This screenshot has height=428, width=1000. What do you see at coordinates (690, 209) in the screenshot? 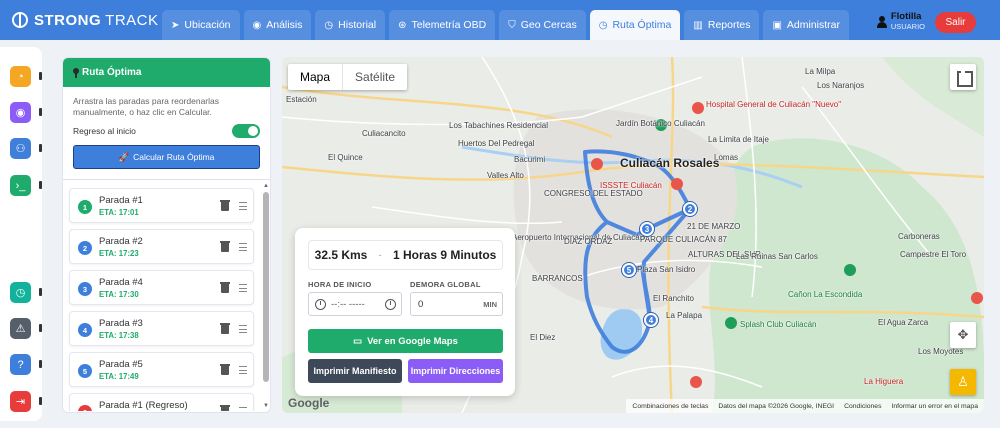
I see `route-marker: 2` at bounding box center [690, 209].